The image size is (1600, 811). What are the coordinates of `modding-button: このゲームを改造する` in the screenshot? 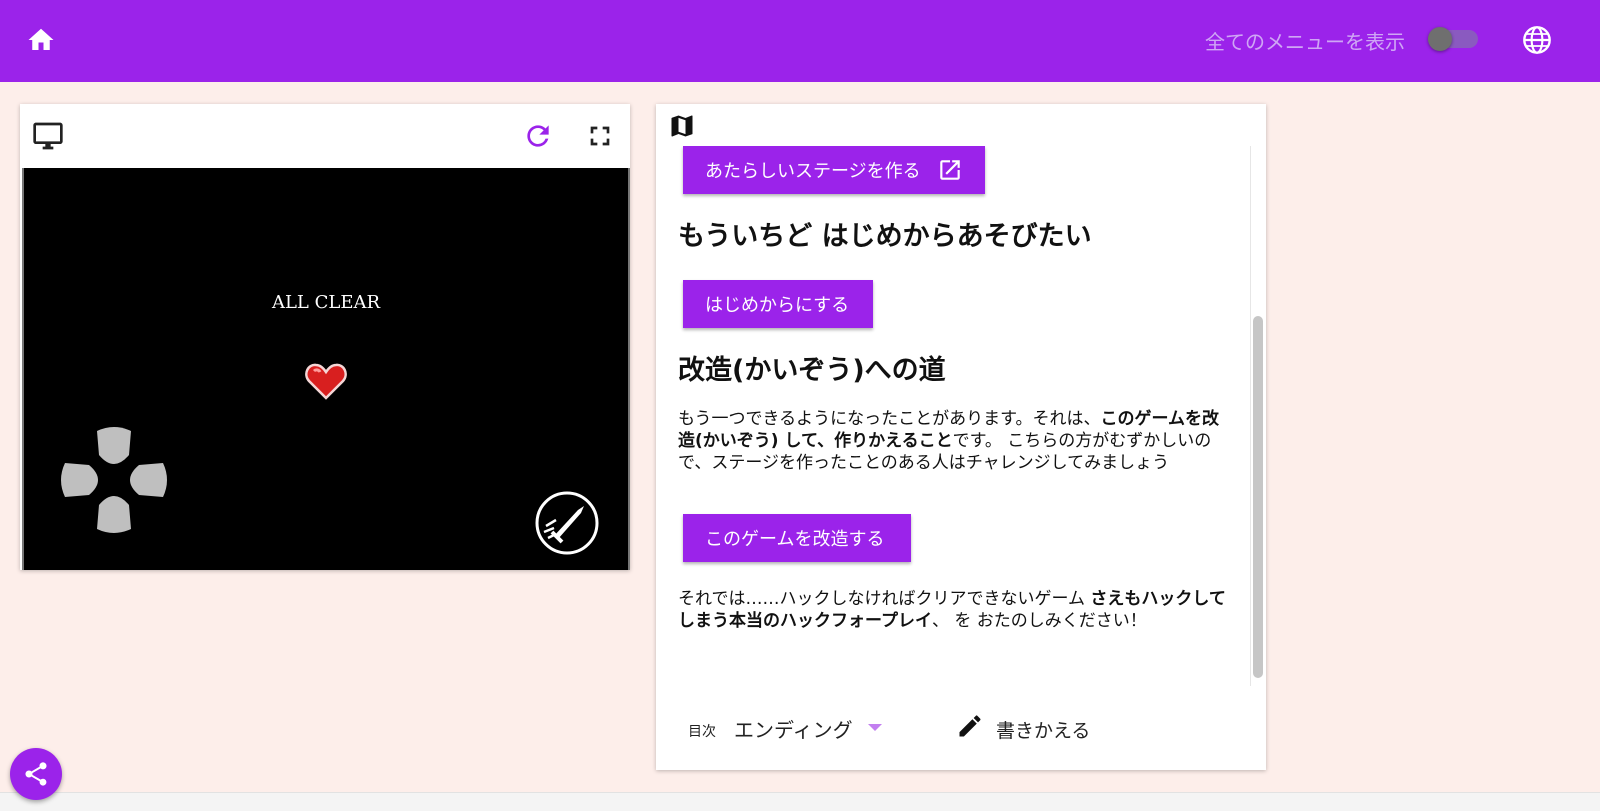 It's located at (797, 538).